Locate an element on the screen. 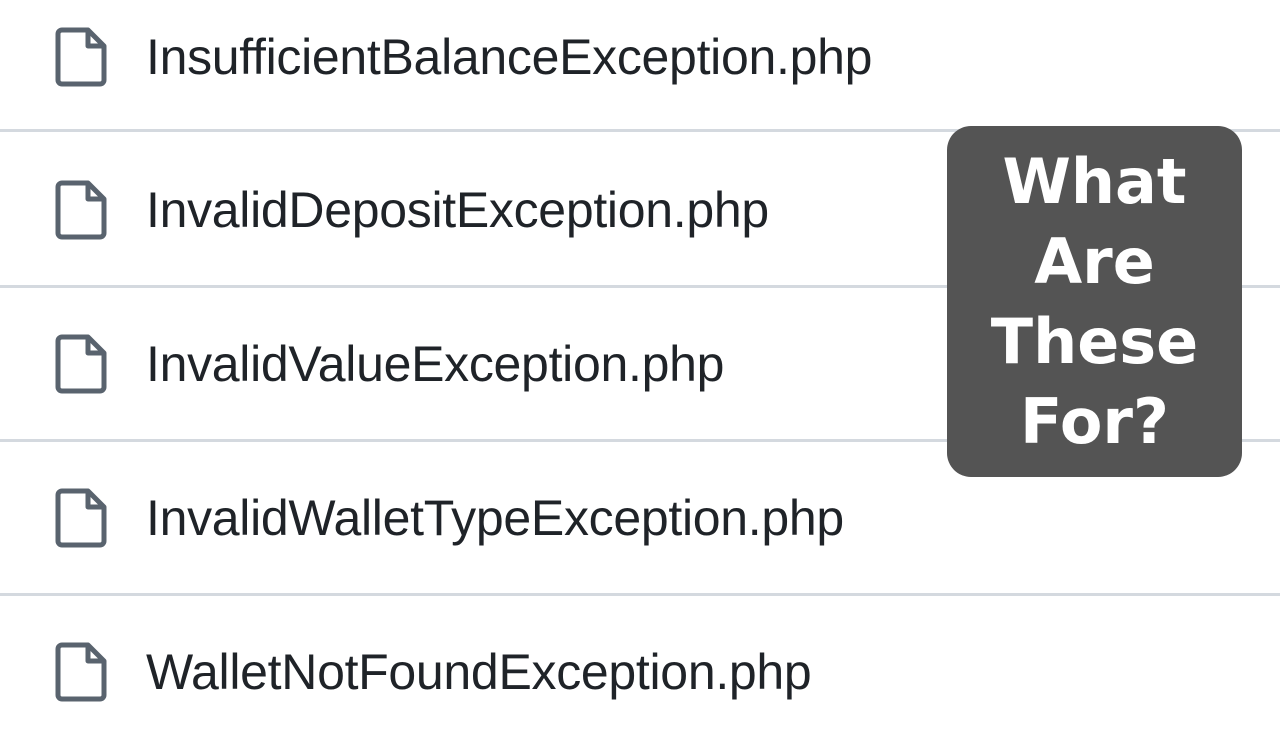 This screenshot has height=750, width=1280. overlay-caption-line: Are is located at coordinates (1094, 261).